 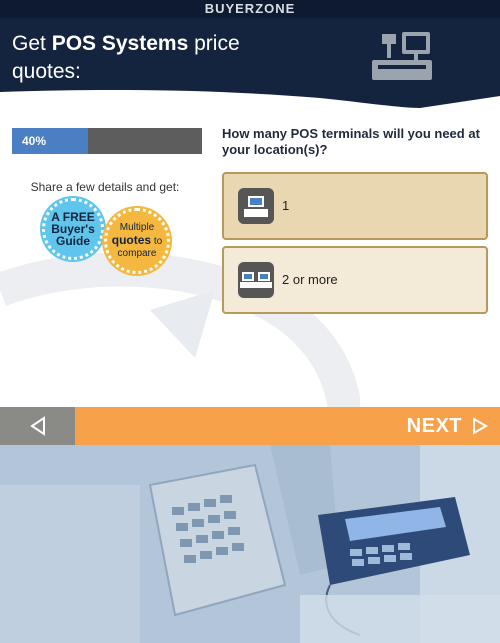 What do you see at coordinates (34, 141) in the screenshot?
I see `progress-label: 40%` at bounding box center [34, 141].